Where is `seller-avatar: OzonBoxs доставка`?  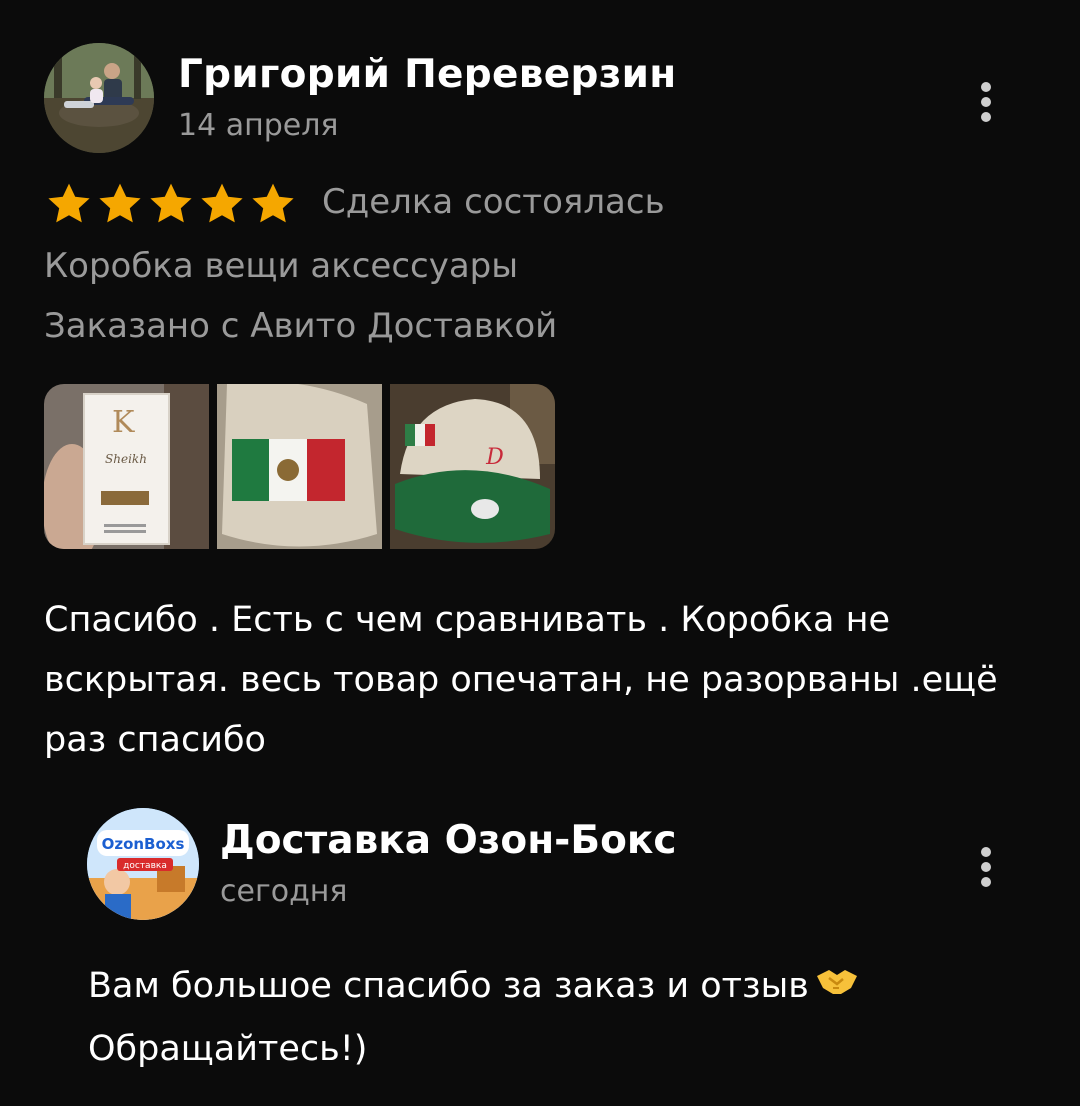
seller-avatar: OzonBoxs доставка is located at coordinates (143, 864).